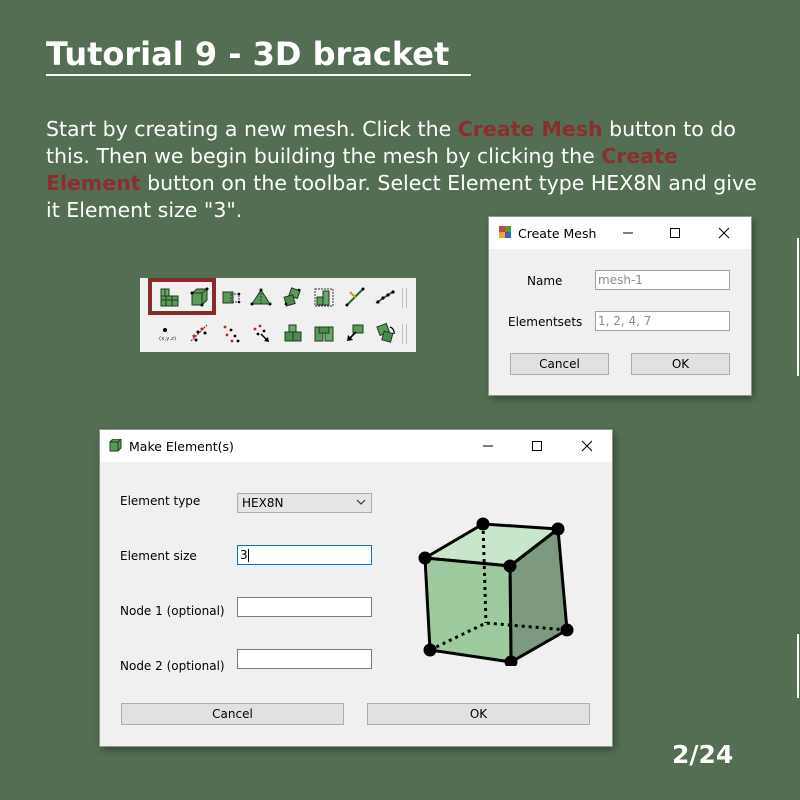 Image resolution: width=800 pixels, height=800 pixels. I want to click on edge-line-bottom, so click(798, 666).